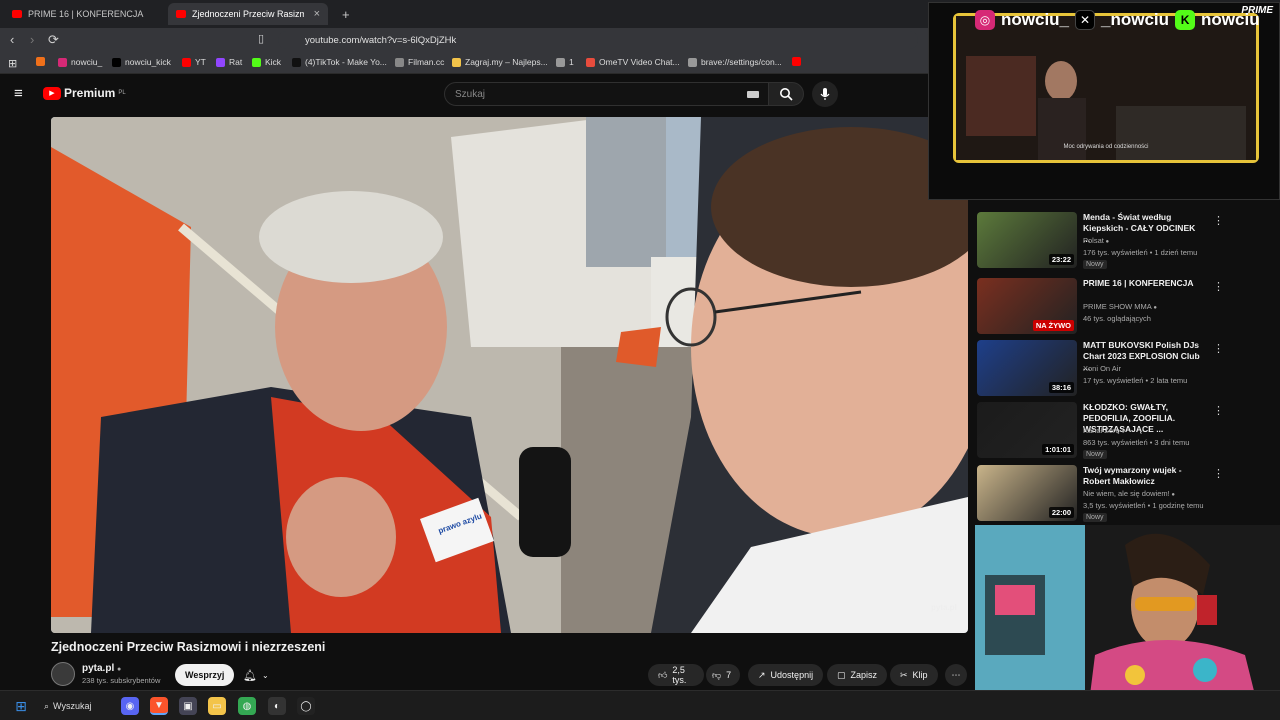  What do you see at coordinates (80, 62) in the screenshot?
I see `bookmark-item: nowciu_` at bounding box center [80, 62].